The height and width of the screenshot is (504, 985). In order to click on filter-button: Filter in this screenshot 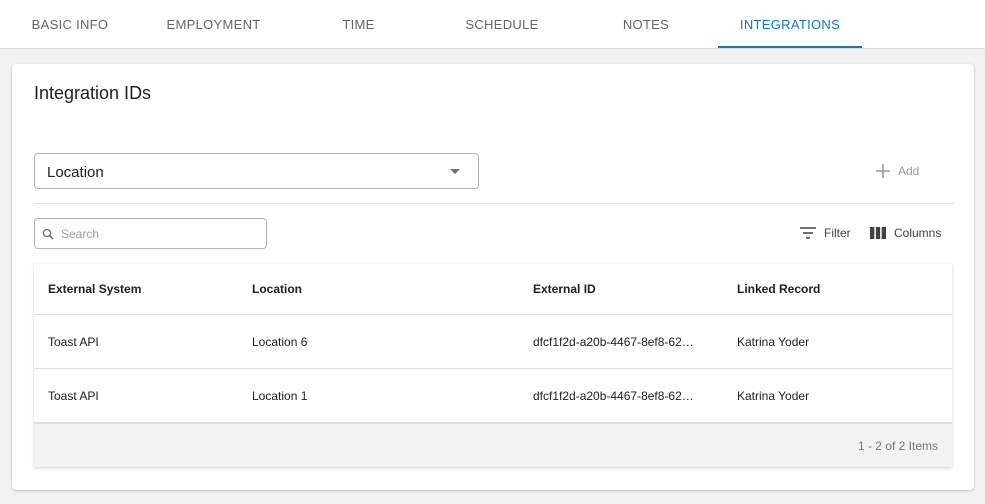, I will do `click(825, 233)`.